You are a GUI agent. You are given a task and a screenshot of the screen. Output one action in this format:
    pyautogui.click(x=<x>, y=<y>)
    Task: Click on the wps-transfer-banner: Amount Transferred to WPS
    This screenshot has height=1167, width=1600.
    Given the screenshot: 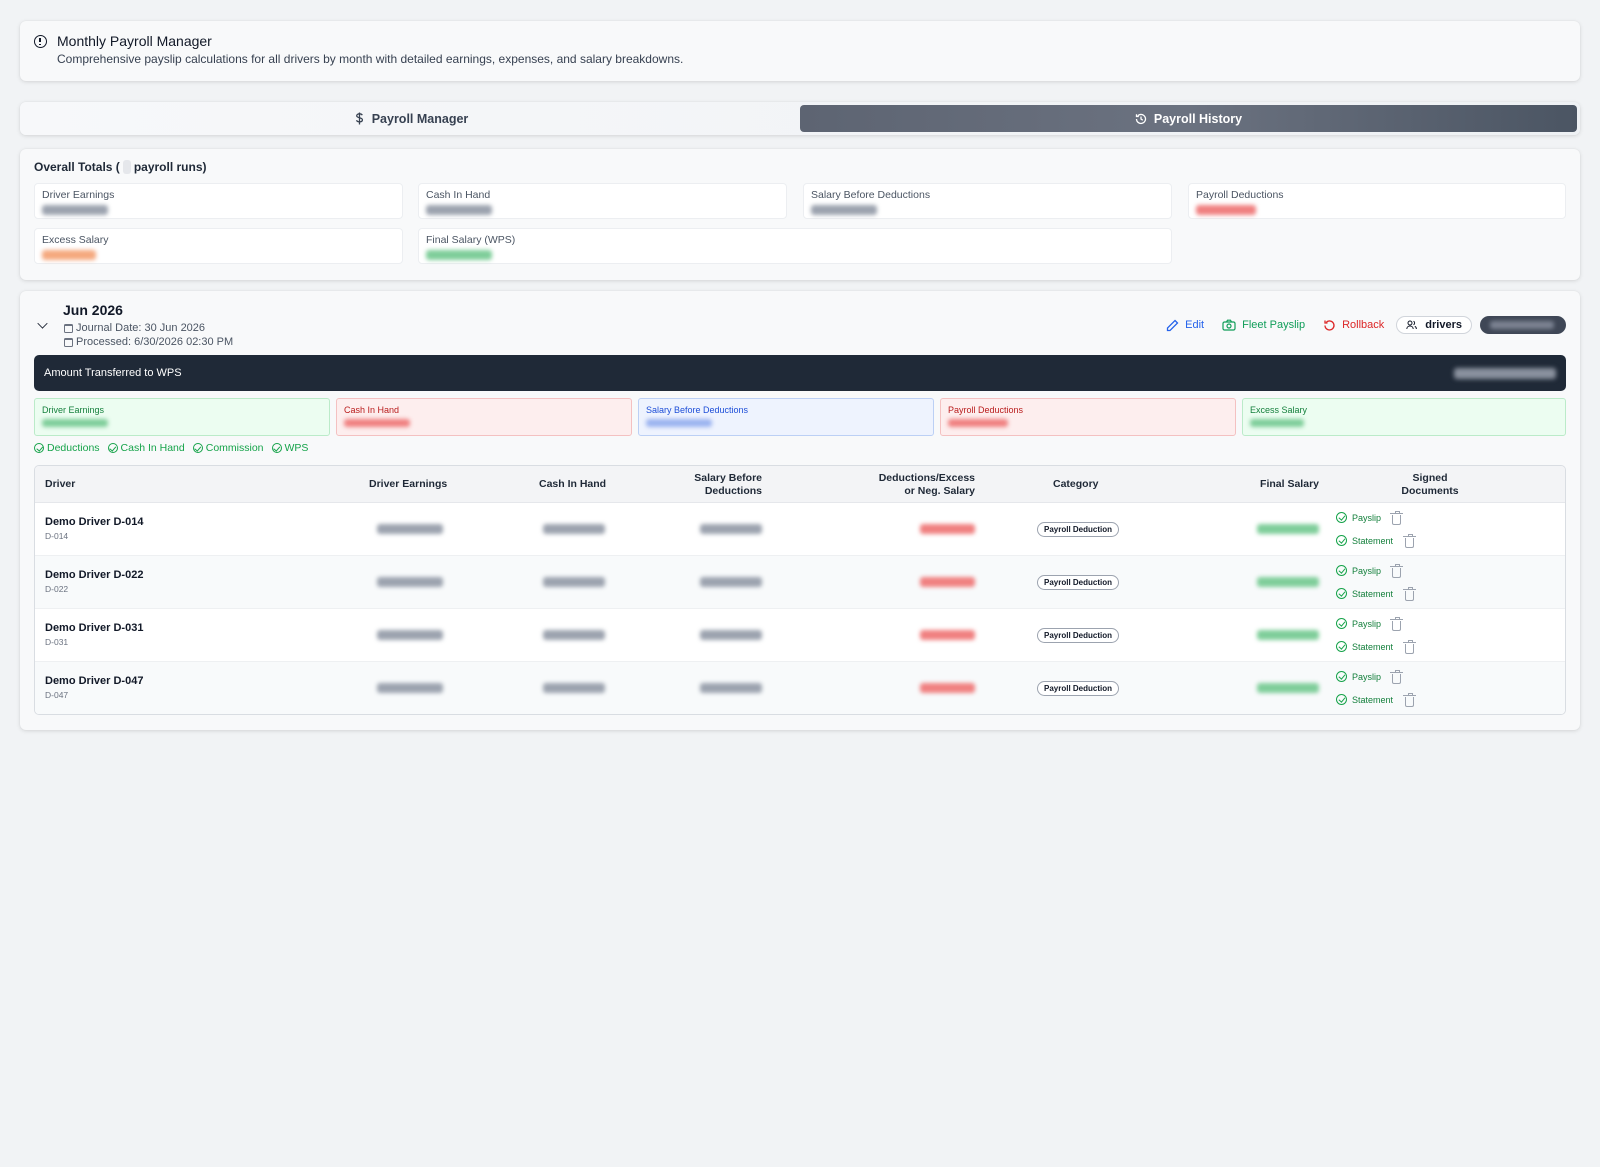 What is the action you would take?
    pyautogui.click(x=800, y=373)
    